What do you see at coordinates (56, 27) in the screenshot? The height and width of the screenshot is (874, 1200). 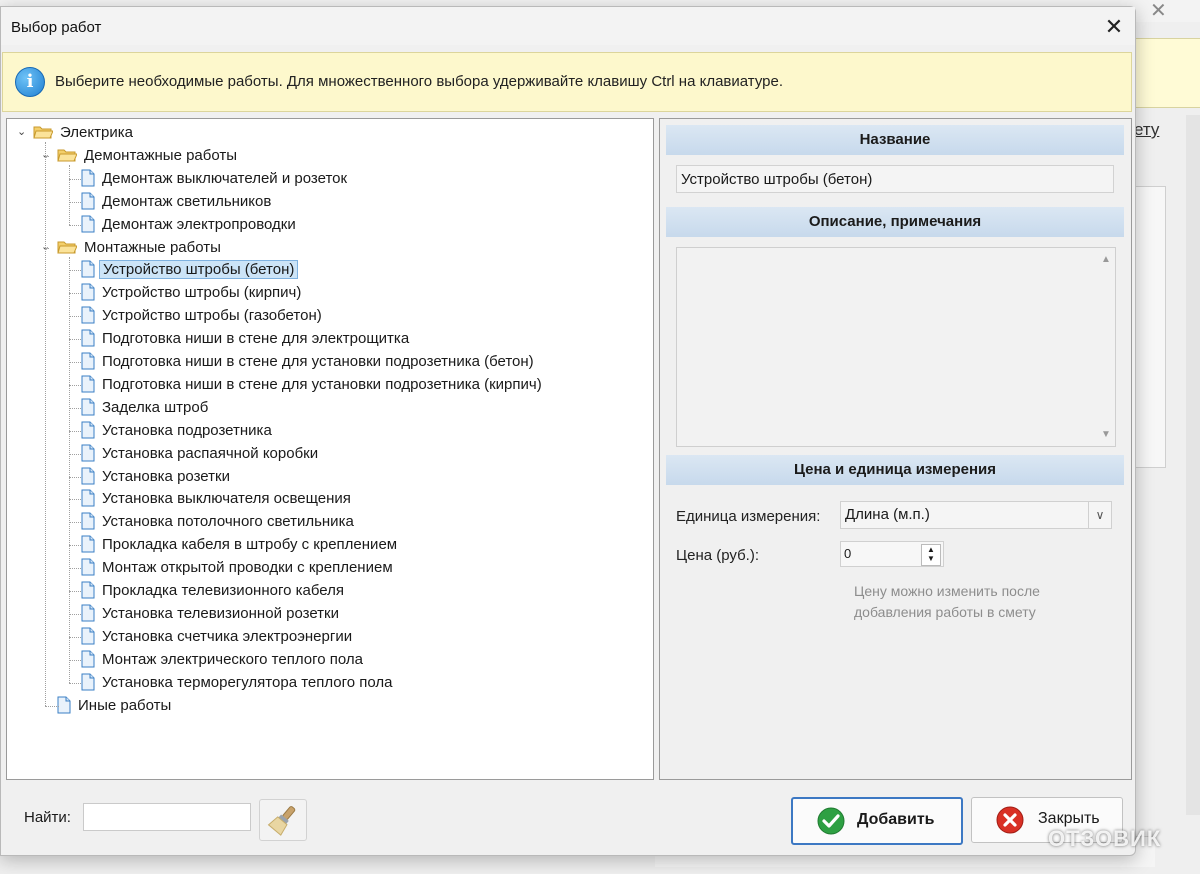 I see `dialog-title: Выбор работ` at bounding box center [56, 27].